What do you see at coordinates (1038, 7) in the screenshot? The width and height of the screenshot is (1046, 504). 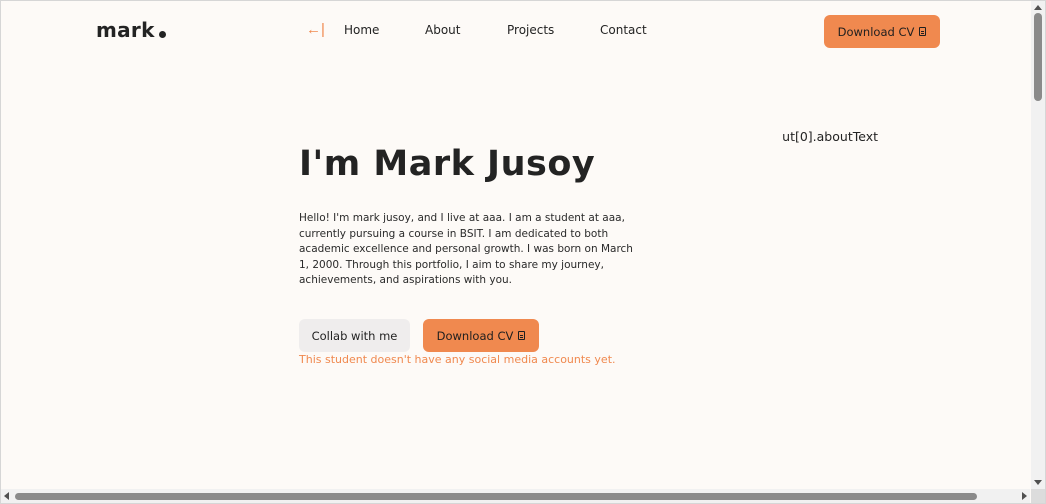 I see `scroll-up-arrow-icon` at bounding box center [1038, 7].